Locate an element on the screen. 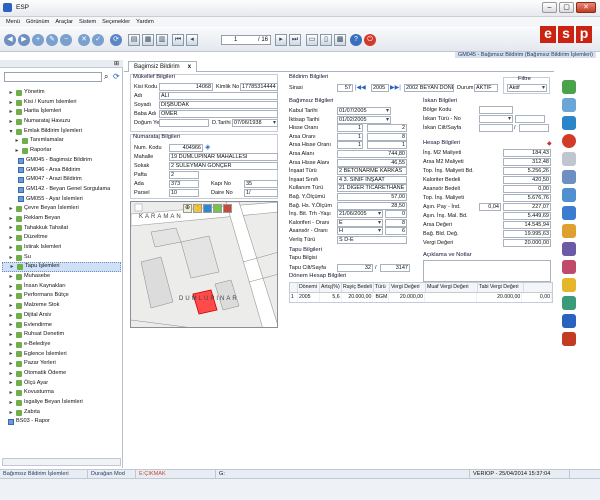 This screenshot has width=600, height=500. neighbourhood-field: 19 DUMLUPINAR MAHALLESİ is located at coordinates (223, 157).